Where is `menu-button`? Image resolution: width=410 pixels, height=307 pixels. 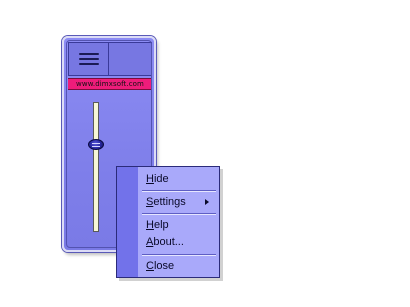
menu-button is located at coordinates (89, 59).